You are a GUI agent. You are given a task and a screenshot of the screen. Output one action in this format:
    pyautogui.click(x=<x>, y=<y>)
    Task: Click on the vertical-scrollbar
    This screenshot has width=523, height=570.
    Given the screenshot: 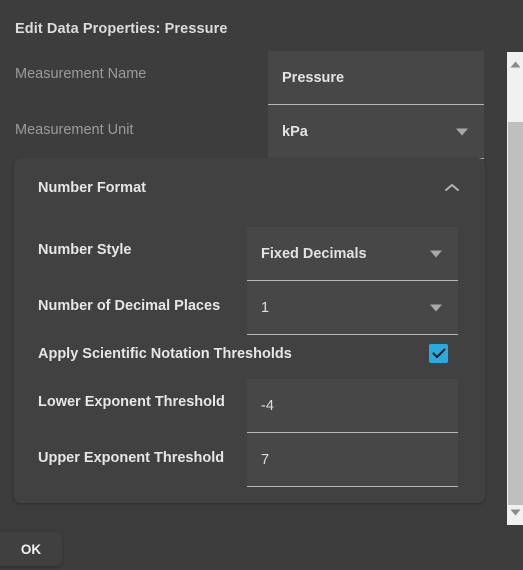 What is the action you would take?
    pyautogui.click(x=515, y=288)
    